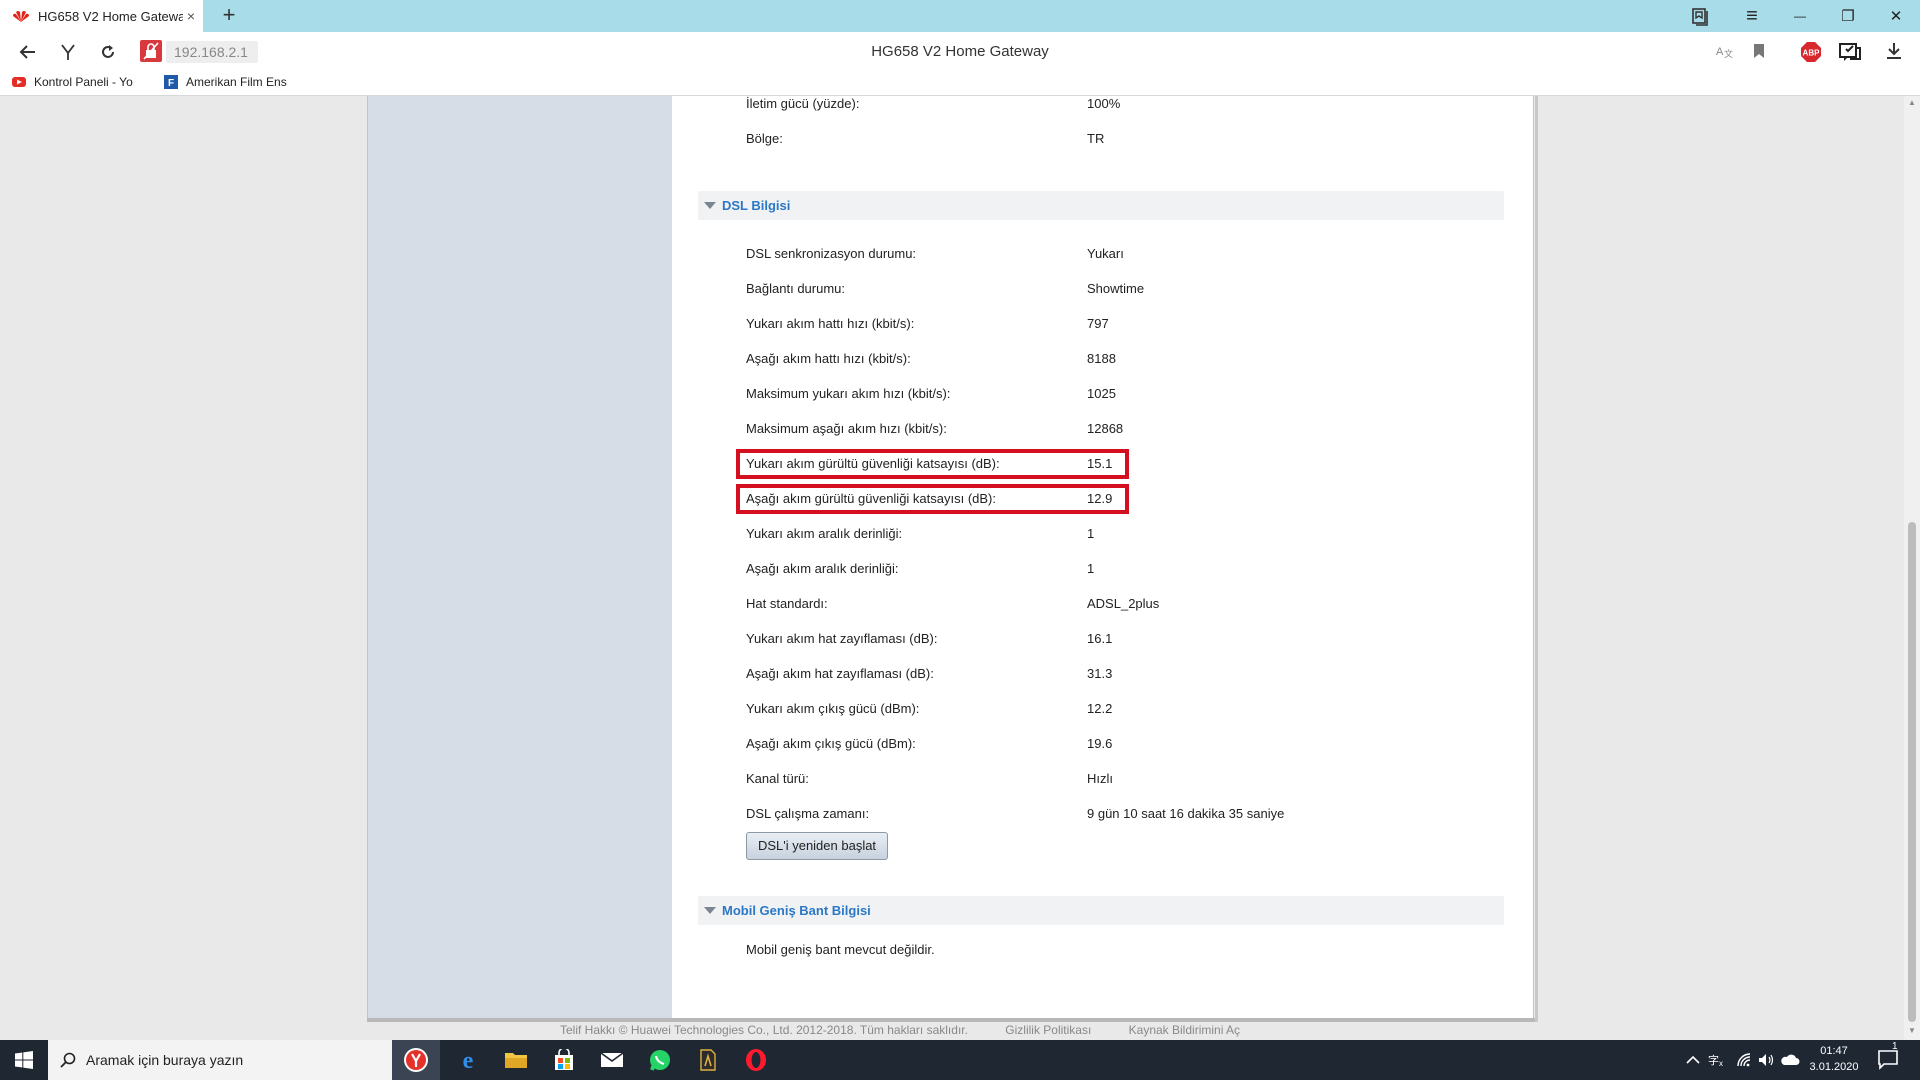  What do you see at coordinates (1105, 253) in the screenshot?
I see `row-value: Yukarı` at bounding box center [1105, 253].